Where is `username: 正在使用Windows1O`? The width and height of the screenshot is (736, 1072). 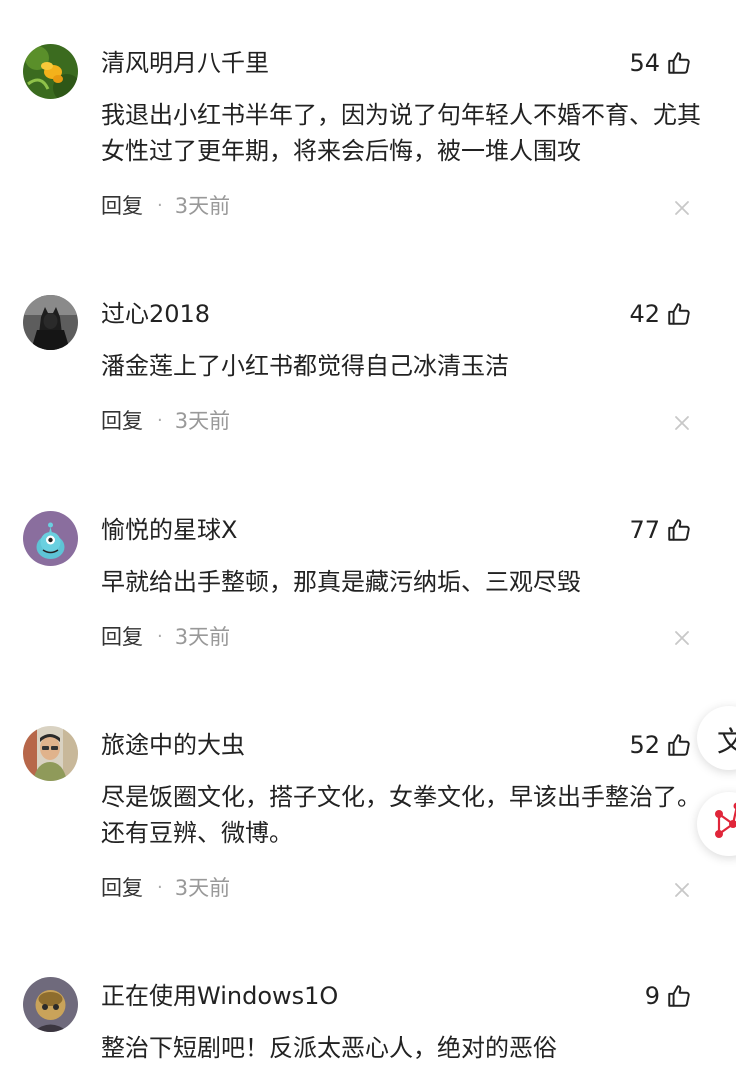
username: 正在使用Windows1O is located at coordinates (219, 996).